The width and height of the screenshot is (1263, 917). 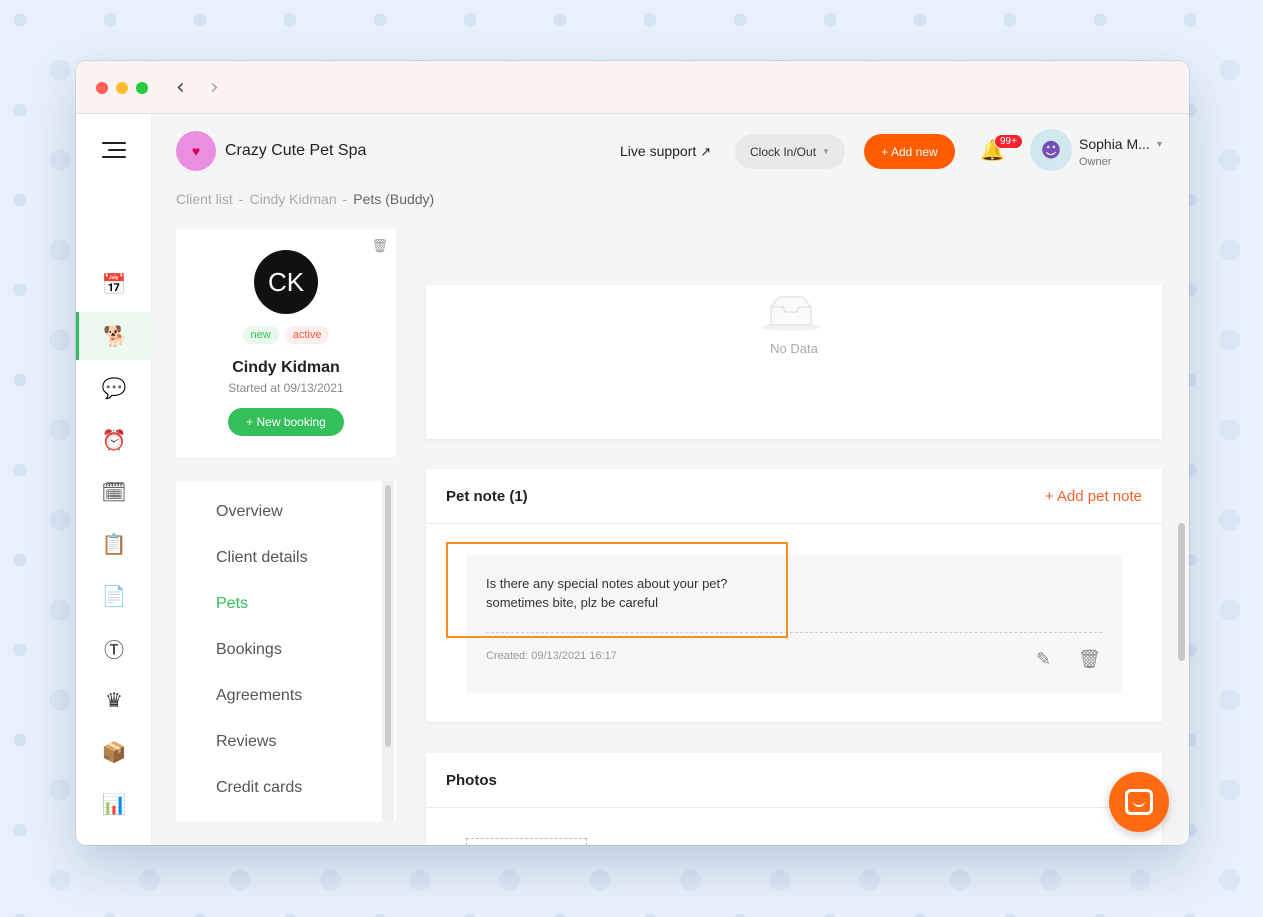 I want to click on clock-in-out-button: Clock In/Out ▼, so click(x=790, y=151).